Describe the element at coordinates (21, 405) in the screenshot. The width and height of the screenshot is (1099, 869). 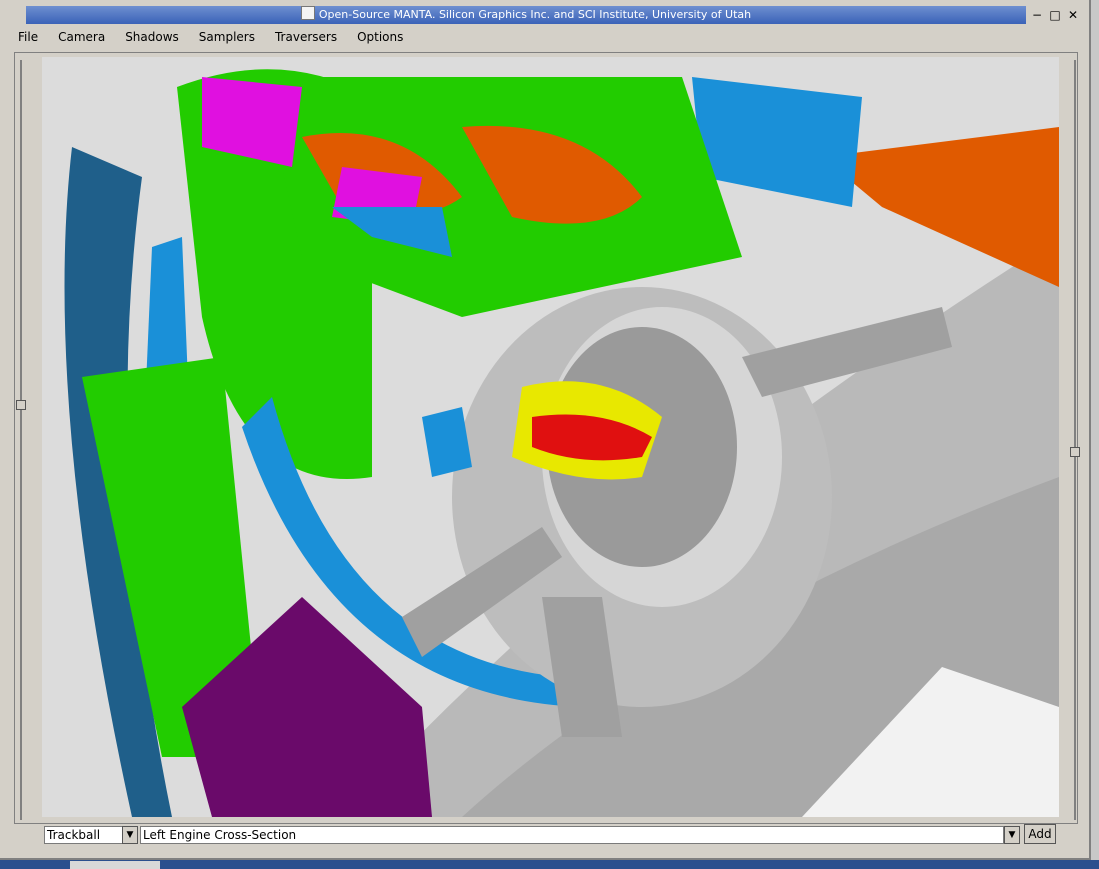
I see `left-slider-thumb` at that location.